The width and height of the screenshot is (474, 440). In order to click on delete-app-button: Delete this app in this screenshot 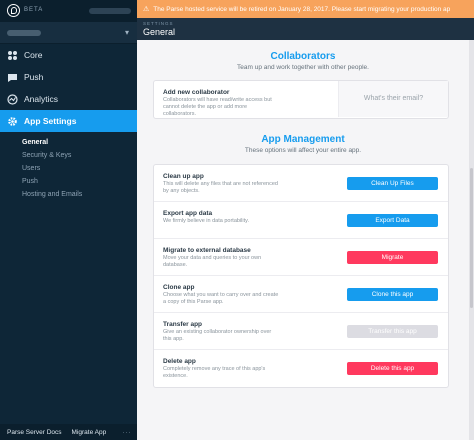, I will do `click(392, 368)`.